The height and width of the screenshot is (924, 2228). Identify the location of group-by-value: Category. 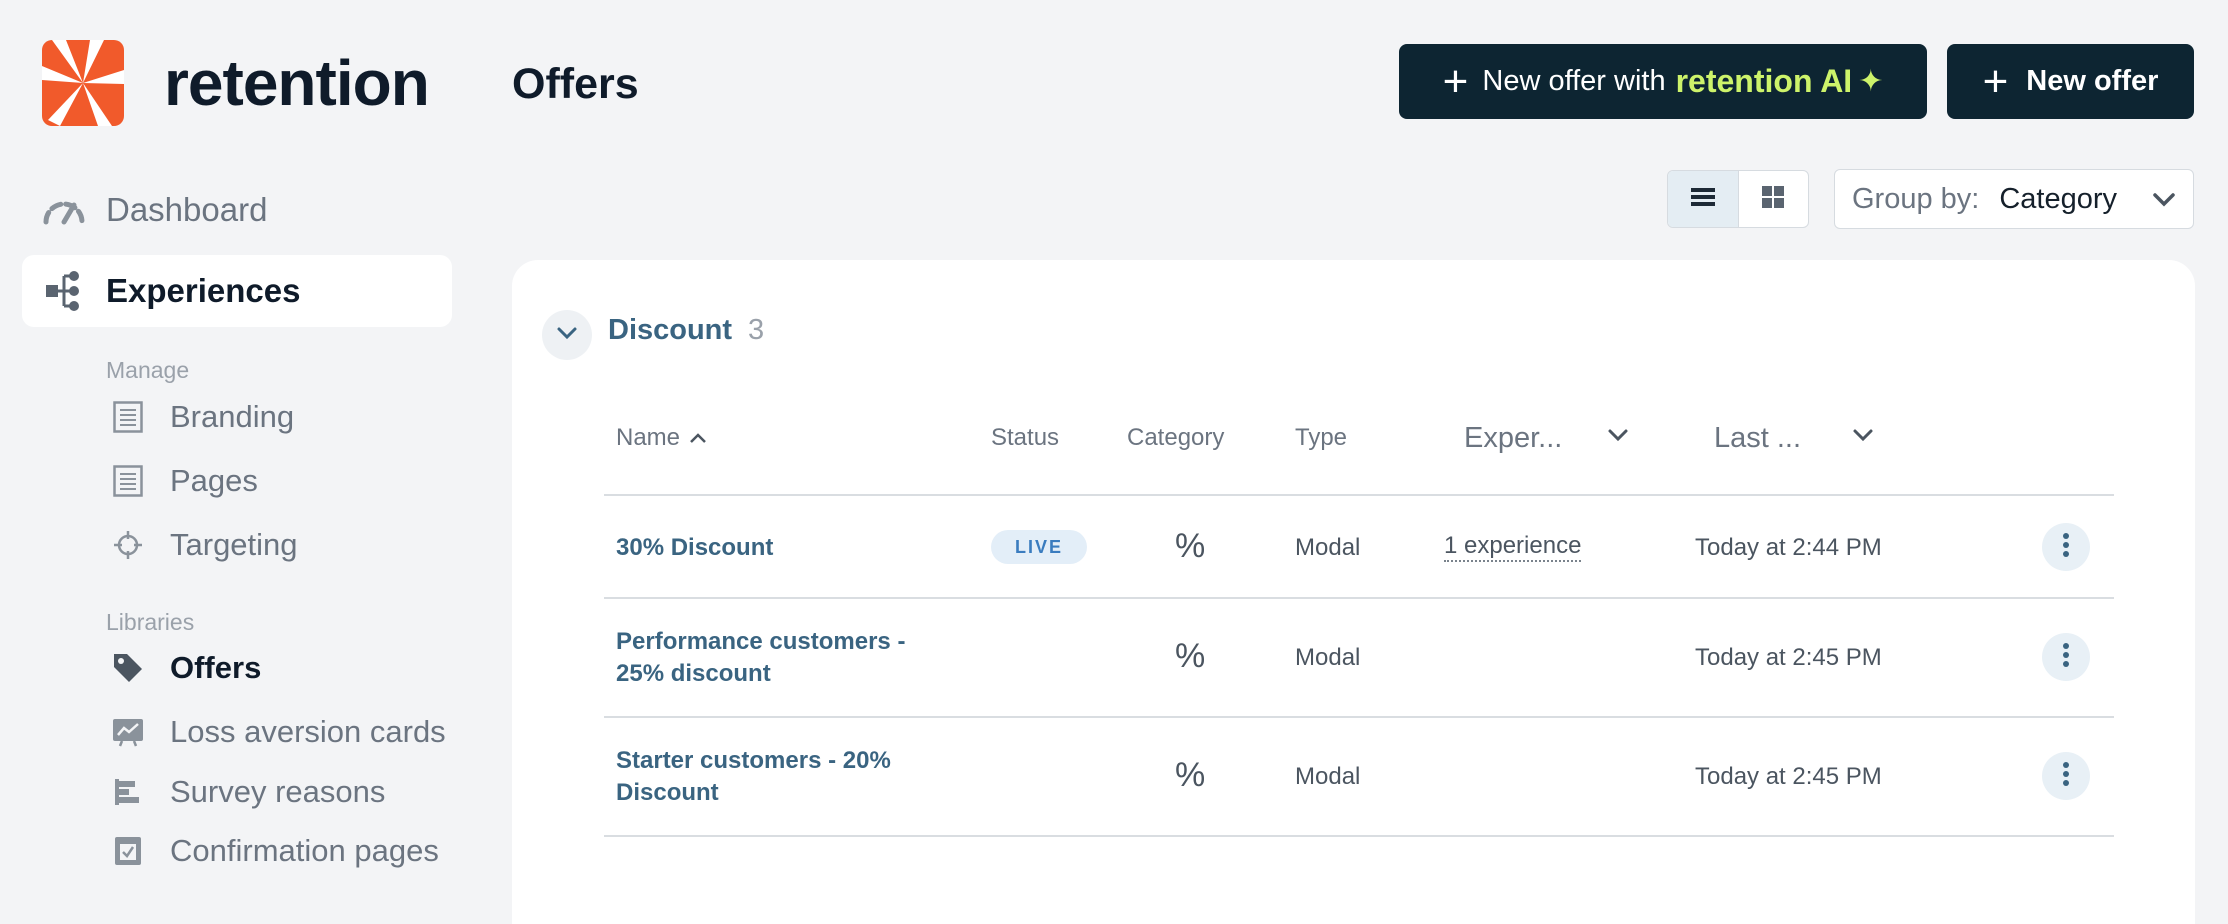
(2058, 198).